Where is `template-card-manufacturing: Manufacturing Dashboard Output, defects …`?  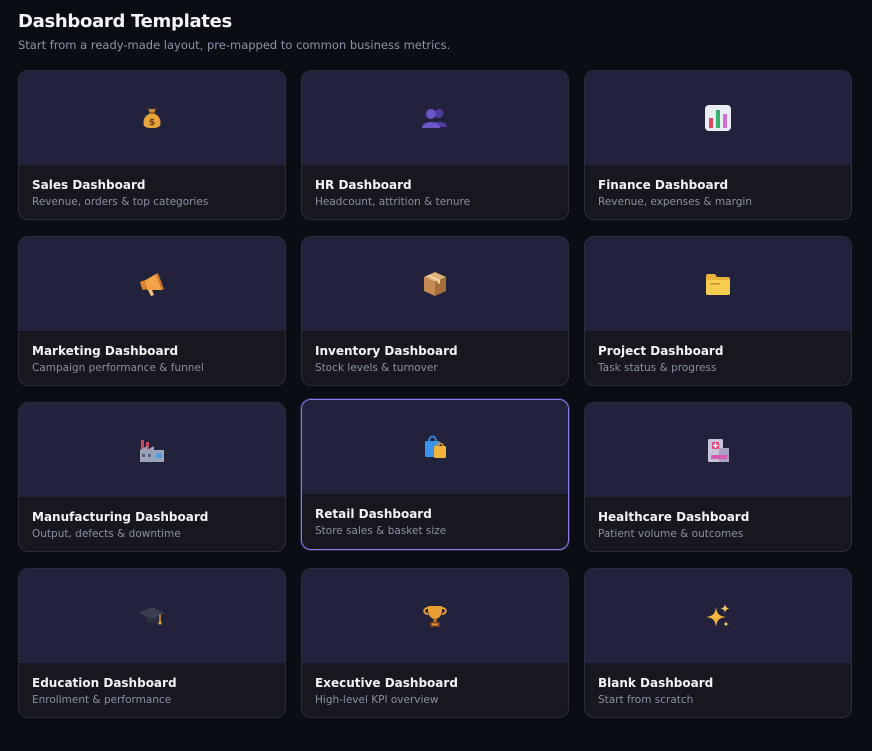 template-card-manufacturing: Manufacturing Dashboard Output, defects … is located at coordinates (152, 477).